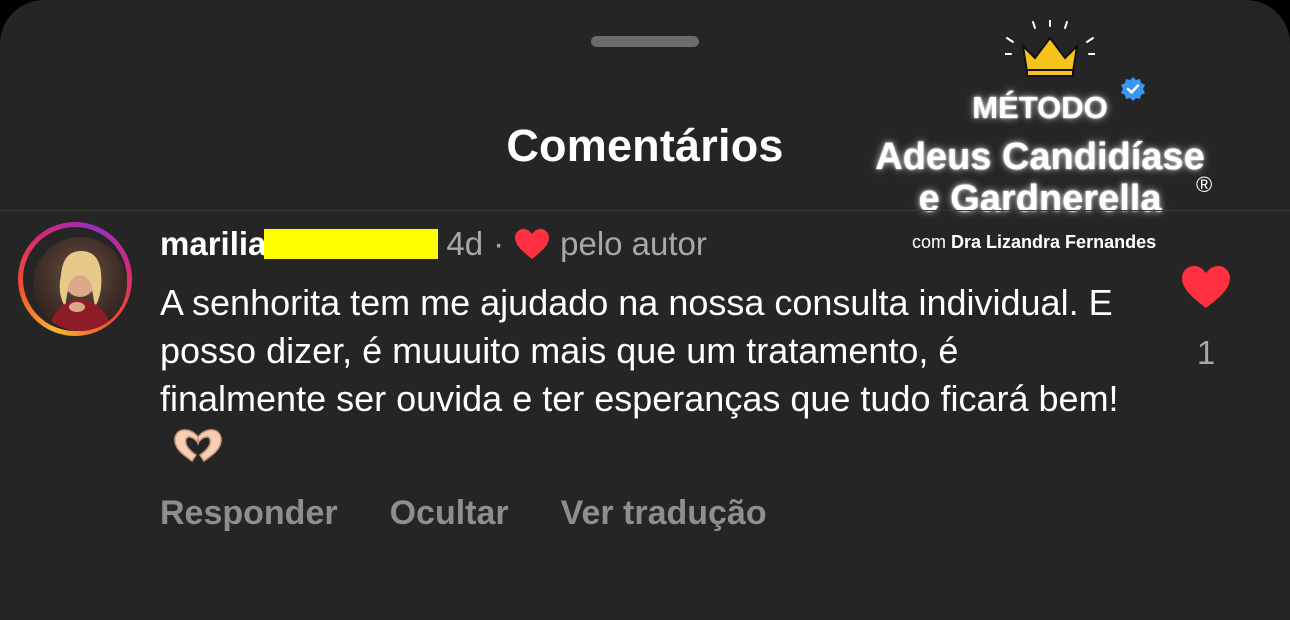 This screenshot has height=620, width=1290. What do you see at coordinates (532, 244) in the screenshot?
I see `heart-icon` at bounding box center [532, 244].